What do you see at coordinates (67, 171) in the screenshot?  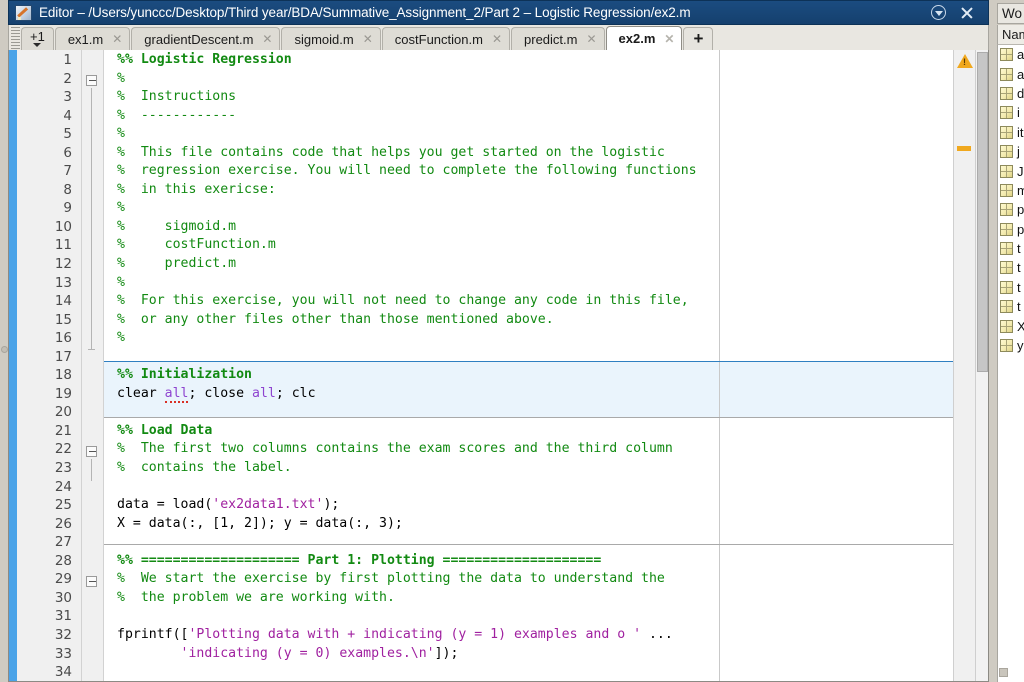 I see `line-number: 7` at bounding box center [67, 171].